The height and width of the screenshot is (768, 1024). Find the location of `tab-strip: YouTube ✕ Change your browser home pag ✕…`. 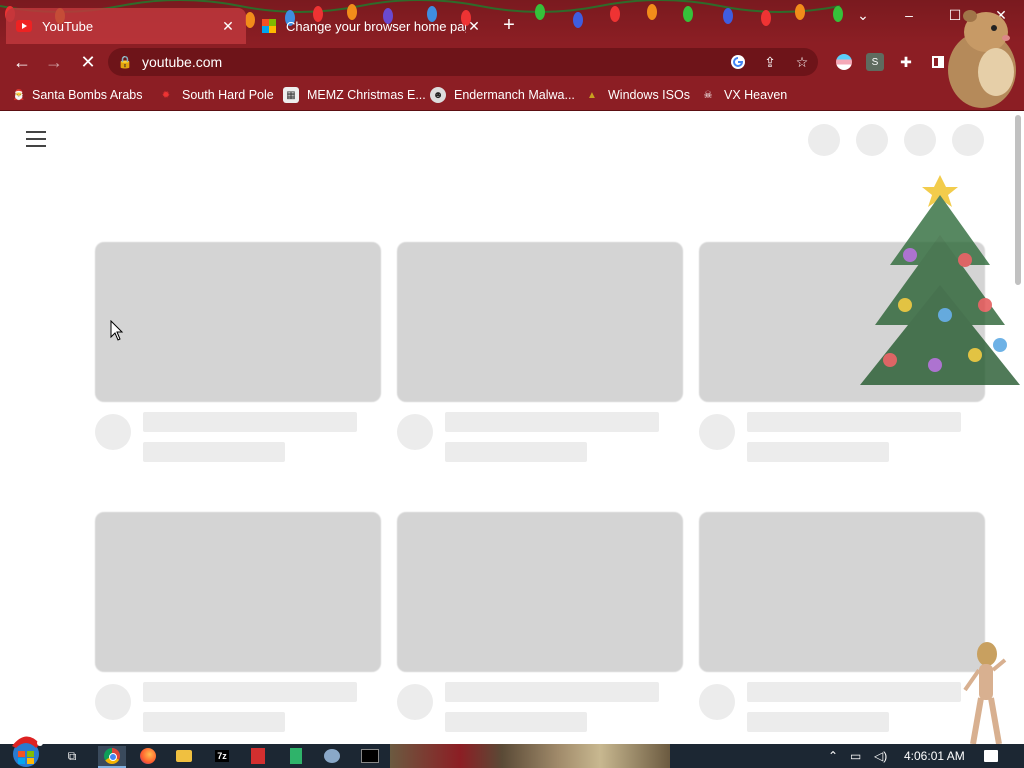

tab-strip: YouTube ✕ Change your browser home pag ✕… is located at coordinates (512, 22).